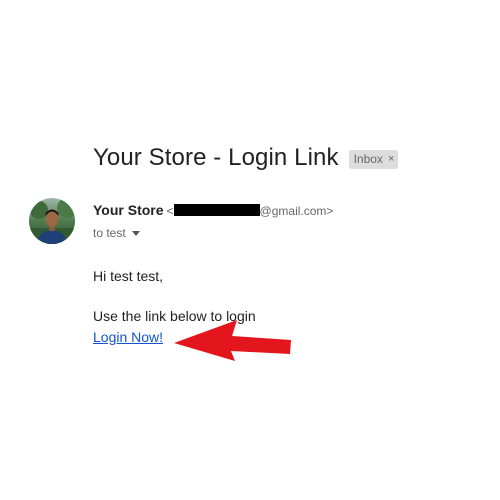 The height and width of the screenshot is (500, 500). Describe the element at coordinates (216, 157) in the screenshot. I see `email-subject: Your Store - Login Link` at that location.